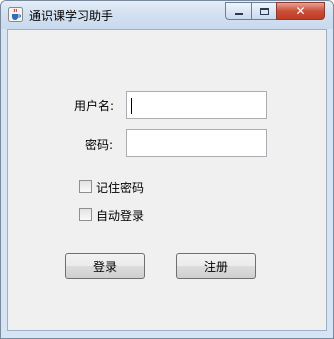 The image size is (334, 339). I want to click on username-input, so click(196, 105).